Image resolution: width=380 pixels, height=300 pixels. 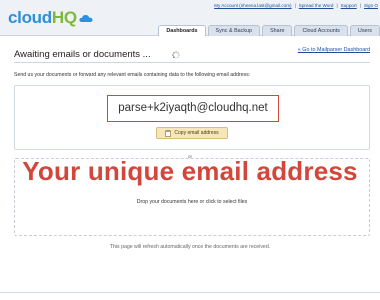 What do you see at coordinates (334, 50) in the screenshot?
I see `back-to-dashboard-link: « Go to Mailparser Dashboard` at bounding box center [334, 50].